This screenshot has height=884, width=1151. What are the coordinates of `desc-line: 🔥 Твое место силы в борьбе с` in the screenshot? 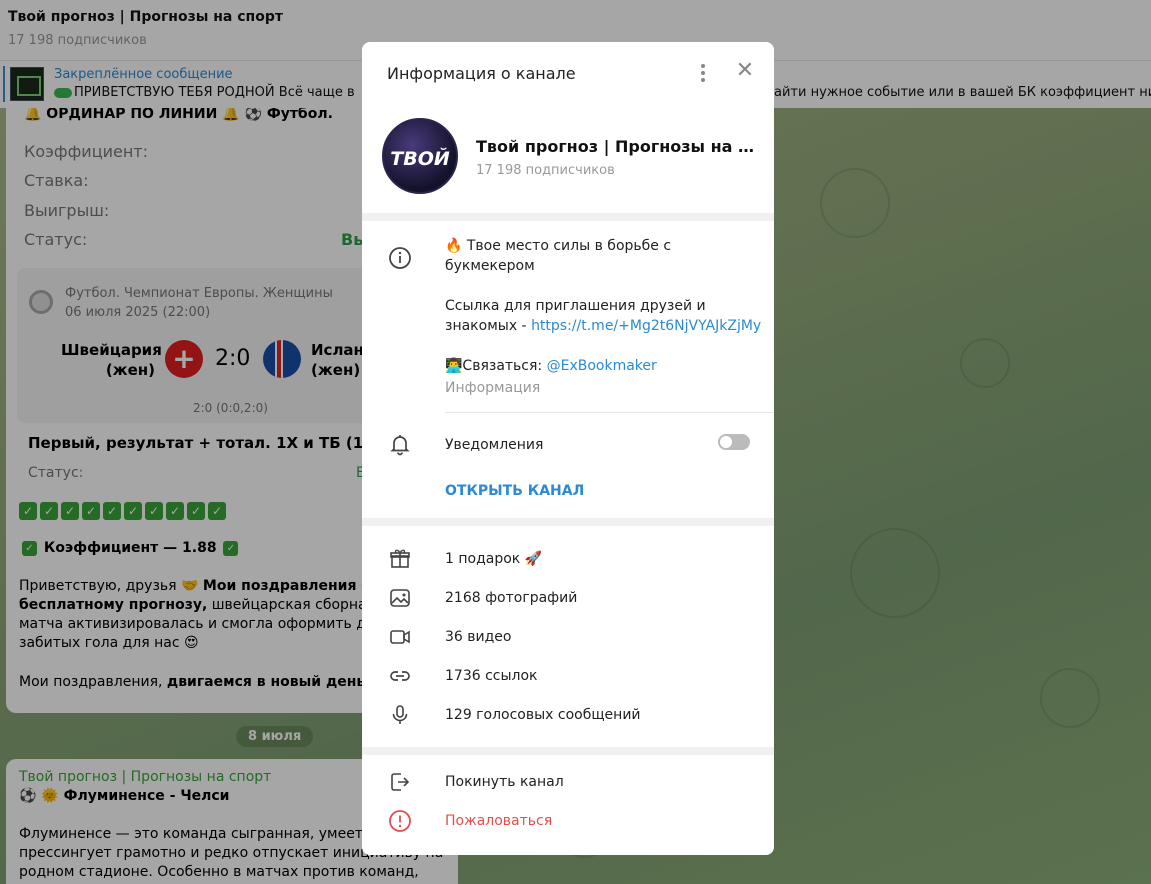 It's located at (558, 246).